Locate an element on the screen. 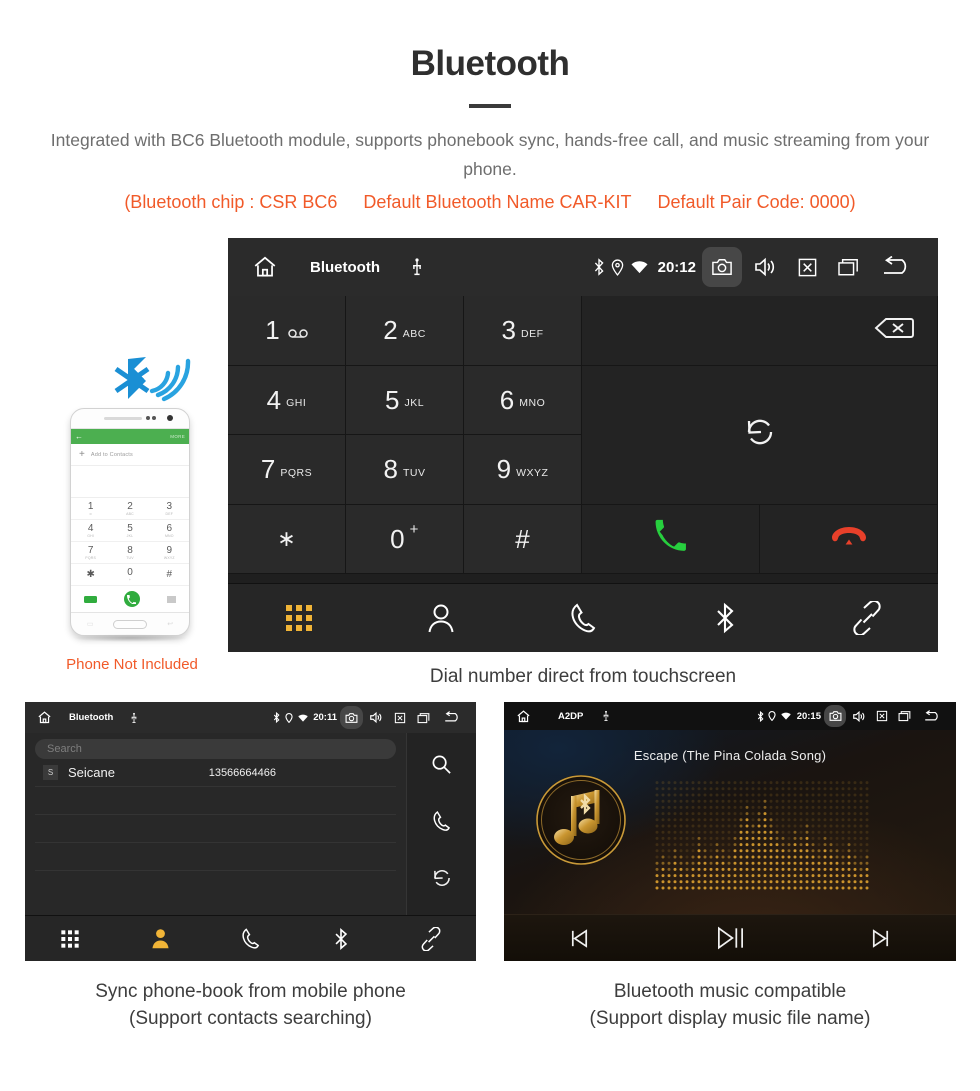 This screenshot has height=1091, width=980. handset-icon is located at coordinates (583, 618).